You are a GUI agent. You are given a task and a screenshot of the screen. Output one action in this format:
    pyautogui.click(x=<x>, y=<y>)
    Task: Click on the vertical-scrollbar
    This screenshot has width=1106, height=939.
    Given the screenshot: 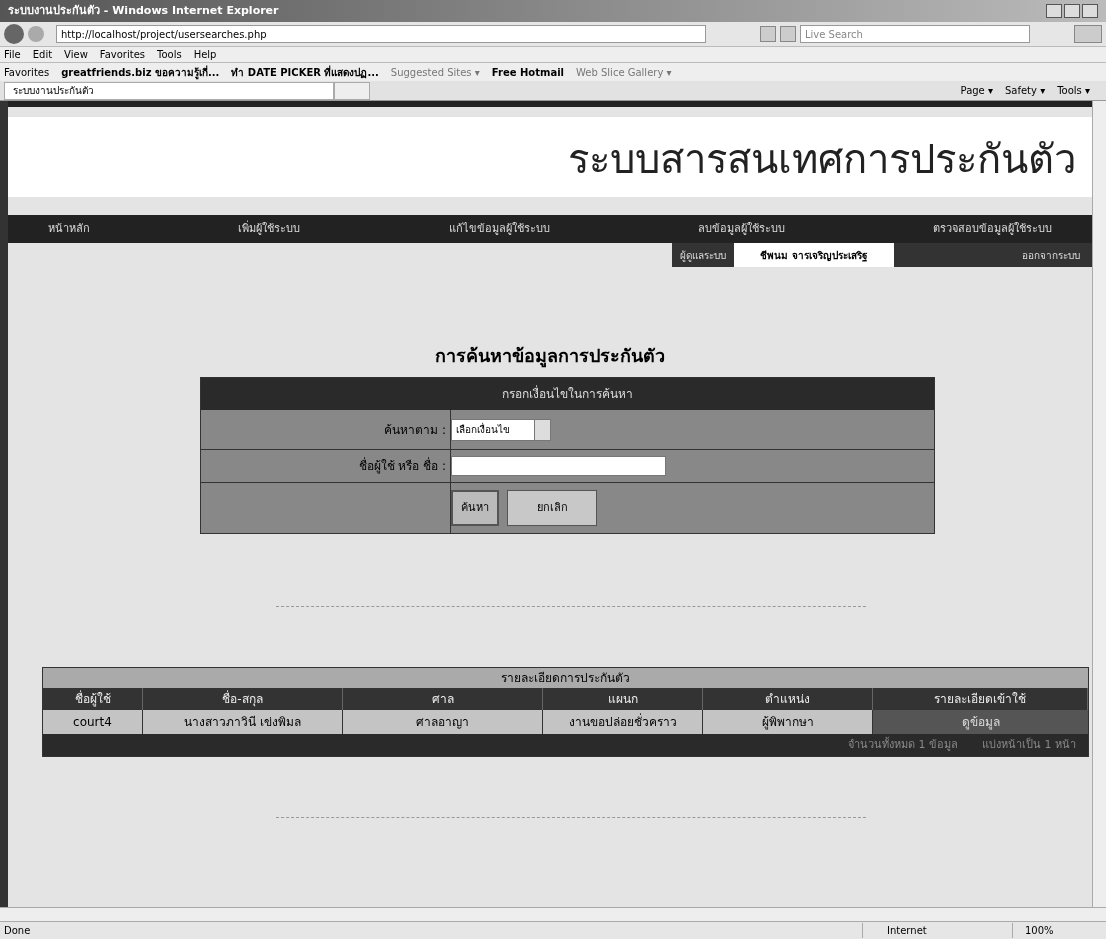 What is the action you would take?
    pyautogui.click(x=1099, y=504)
    